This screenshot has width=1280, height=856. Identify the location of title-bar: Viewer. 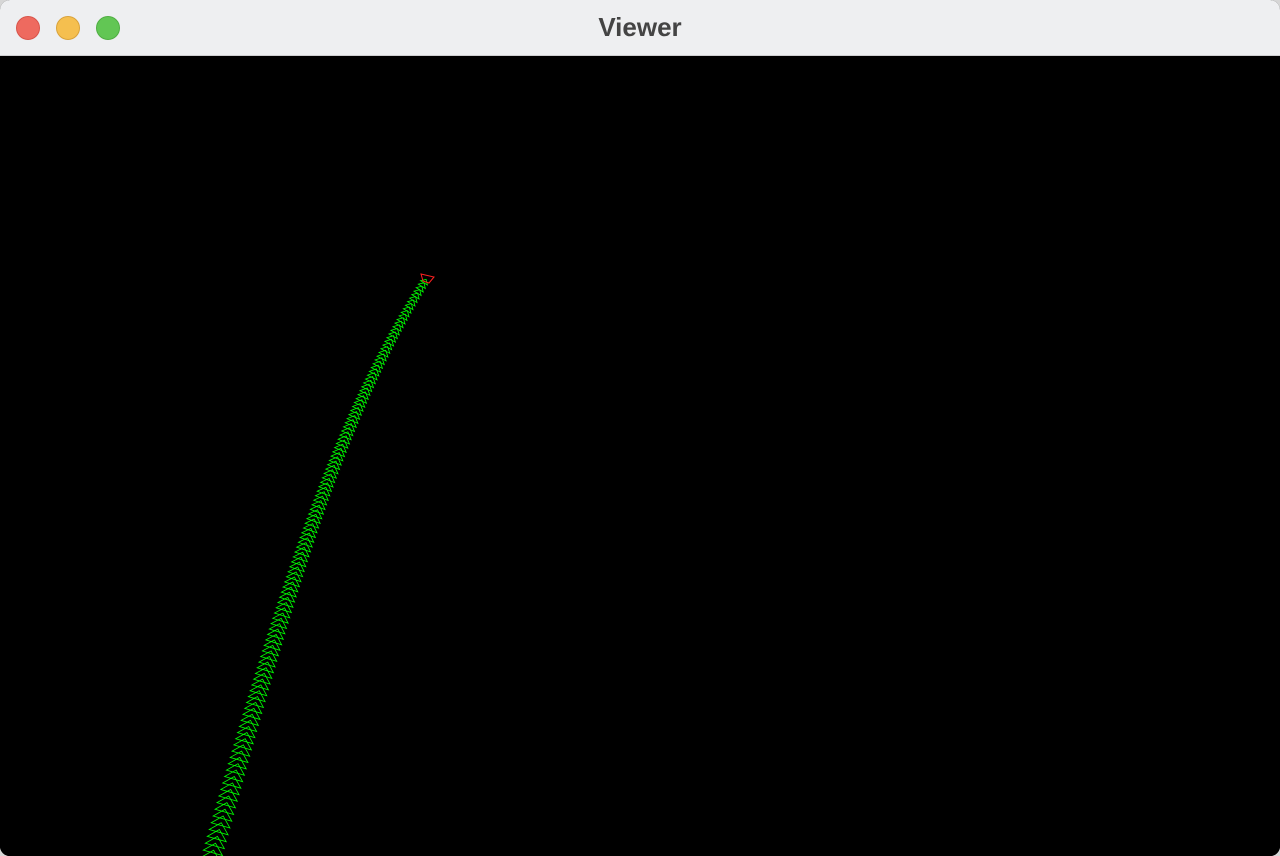
(640, 28).